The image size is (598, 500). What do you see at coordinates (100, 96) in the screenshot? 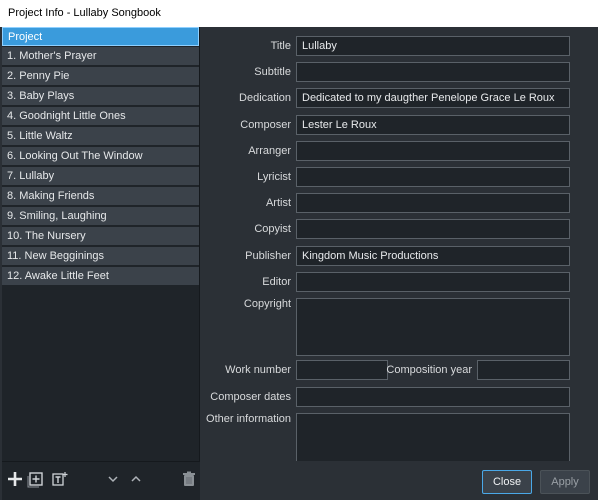
I see `list-item: 3. Baby Plays` at bounding box center [100, 96].